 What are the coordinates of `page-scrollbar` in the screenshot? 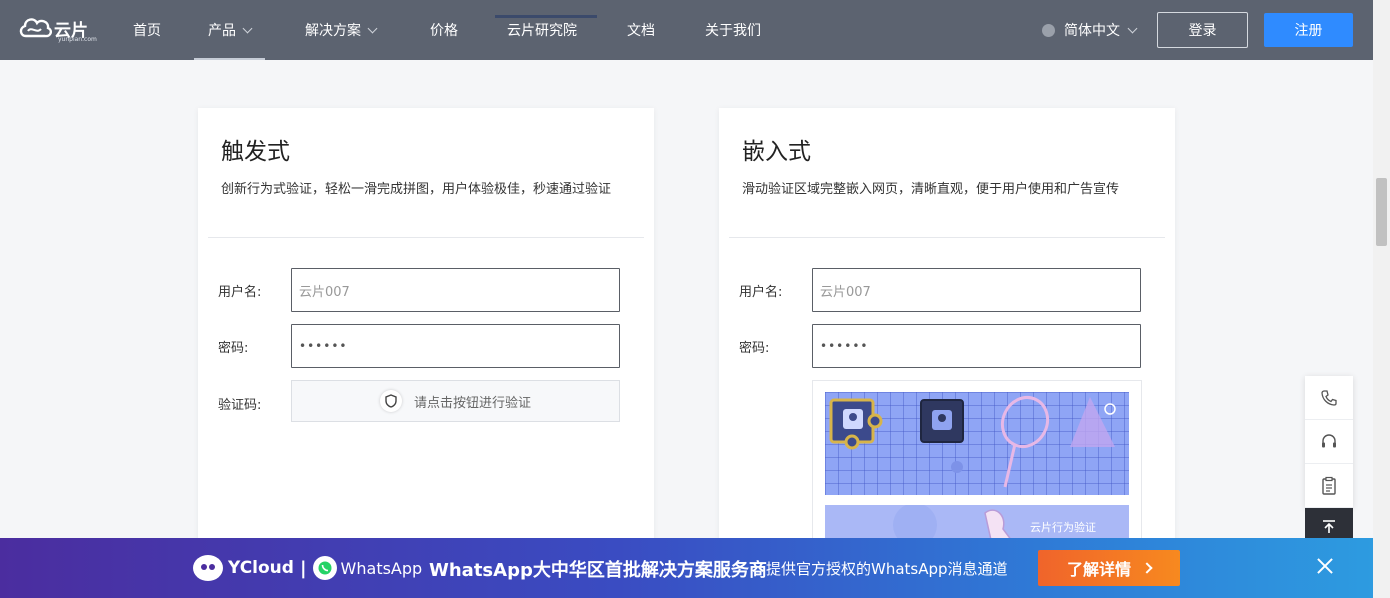 It's located at (1381, 299).